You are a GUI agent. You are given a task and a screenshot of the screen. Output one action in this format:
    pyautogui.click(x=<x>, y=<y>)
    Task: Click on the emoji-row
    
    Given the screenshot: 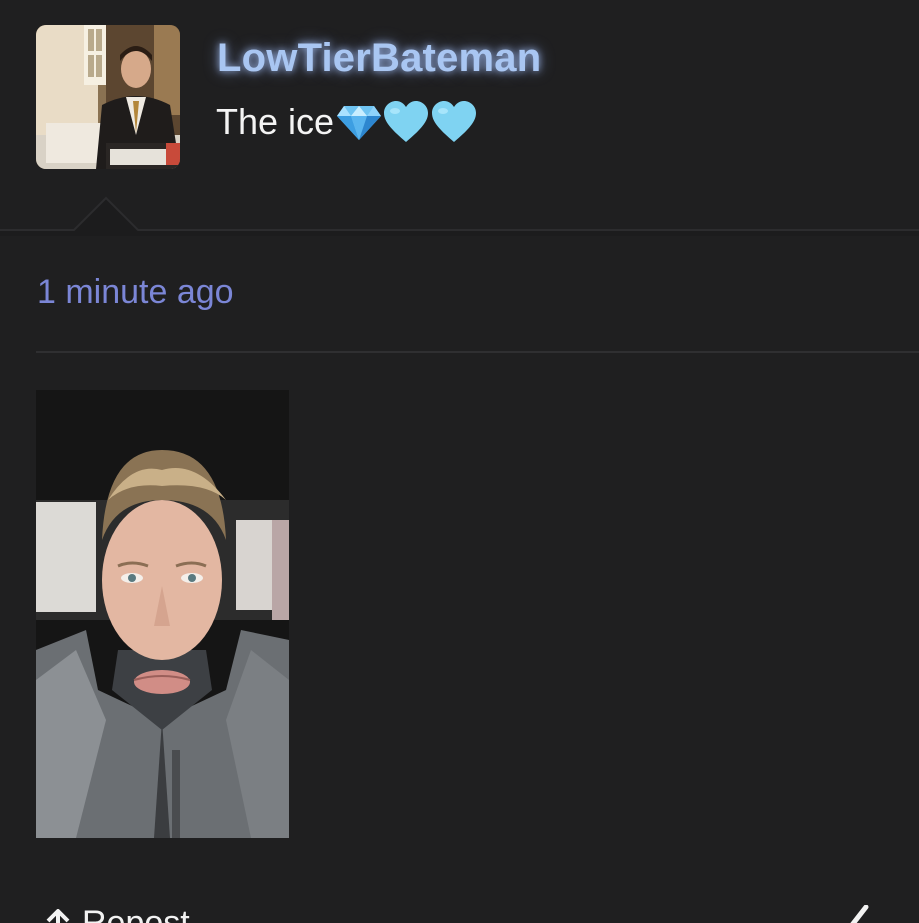 What is the action you would take?
    pyautogui.click(x=407, y=122)
    